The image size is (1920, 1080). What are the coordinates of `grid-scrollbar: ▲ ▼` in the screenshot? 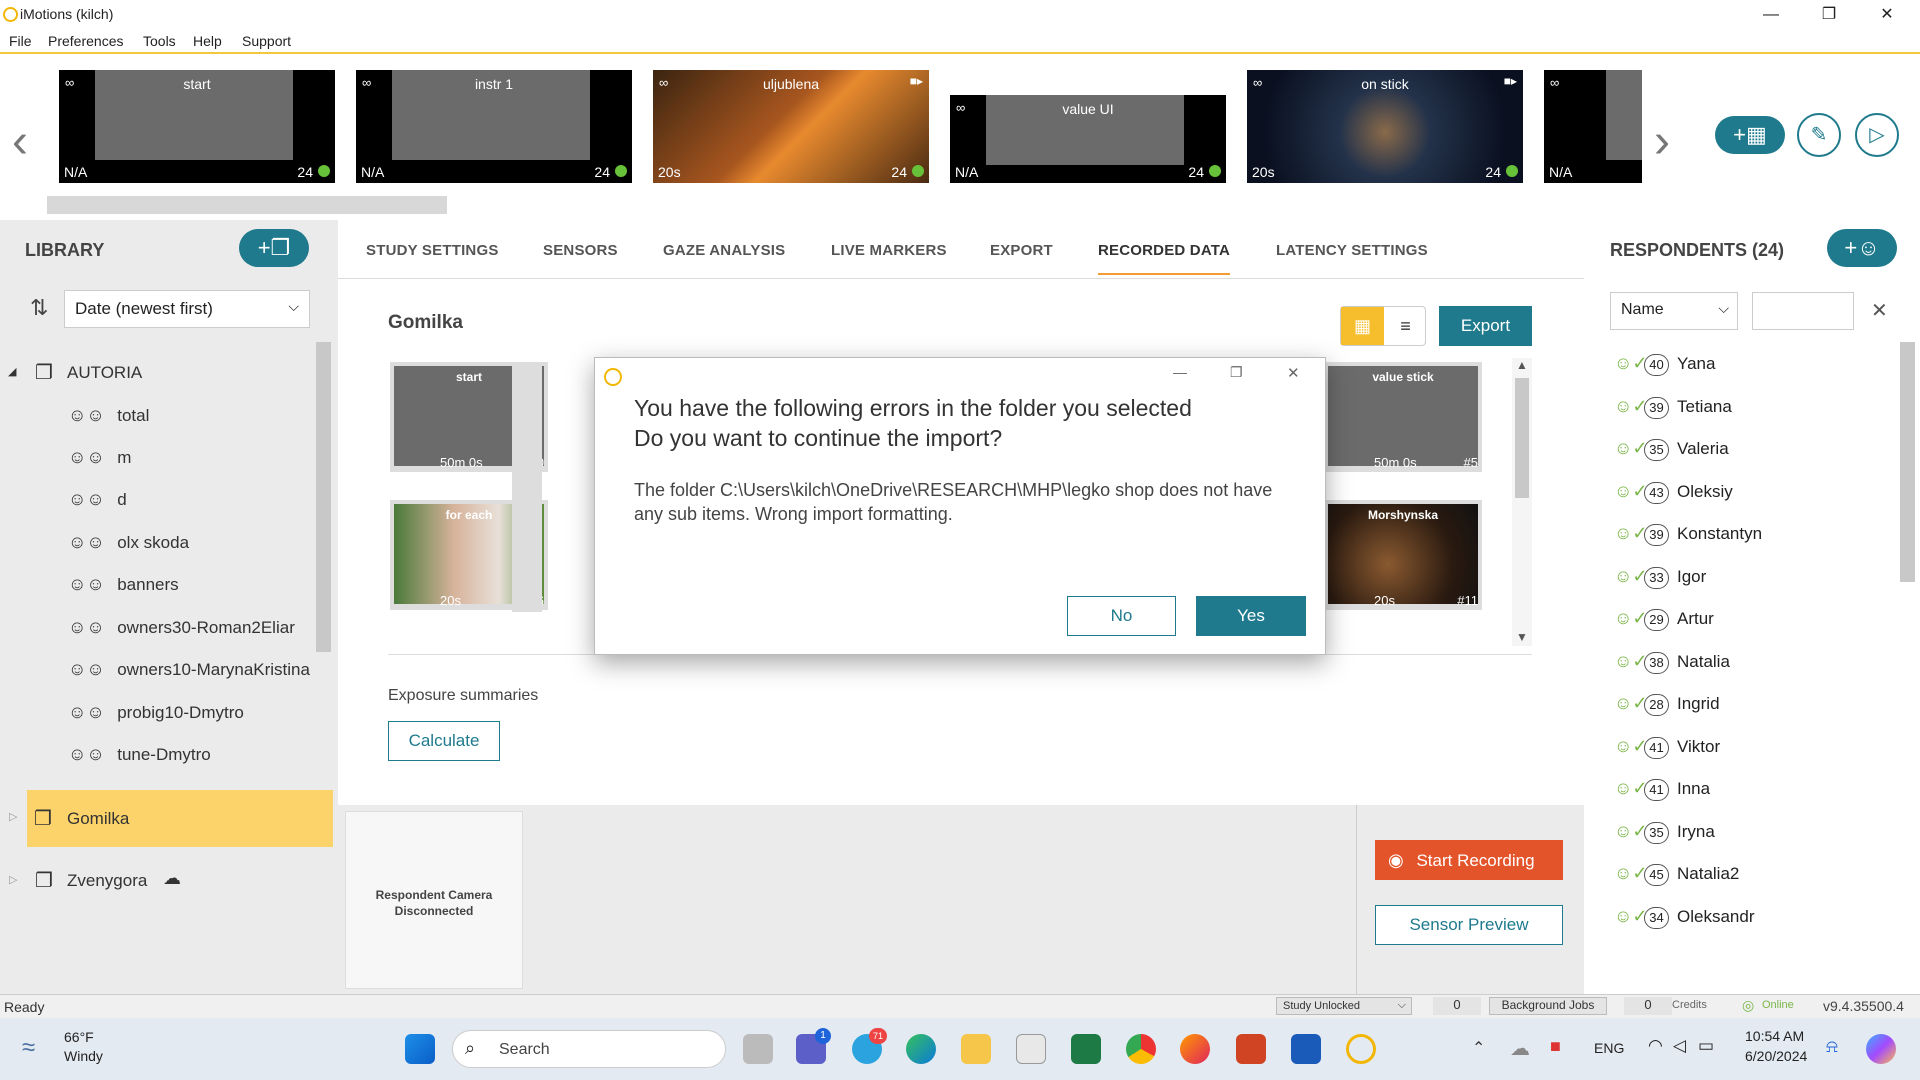 It's located at (1522, 502).